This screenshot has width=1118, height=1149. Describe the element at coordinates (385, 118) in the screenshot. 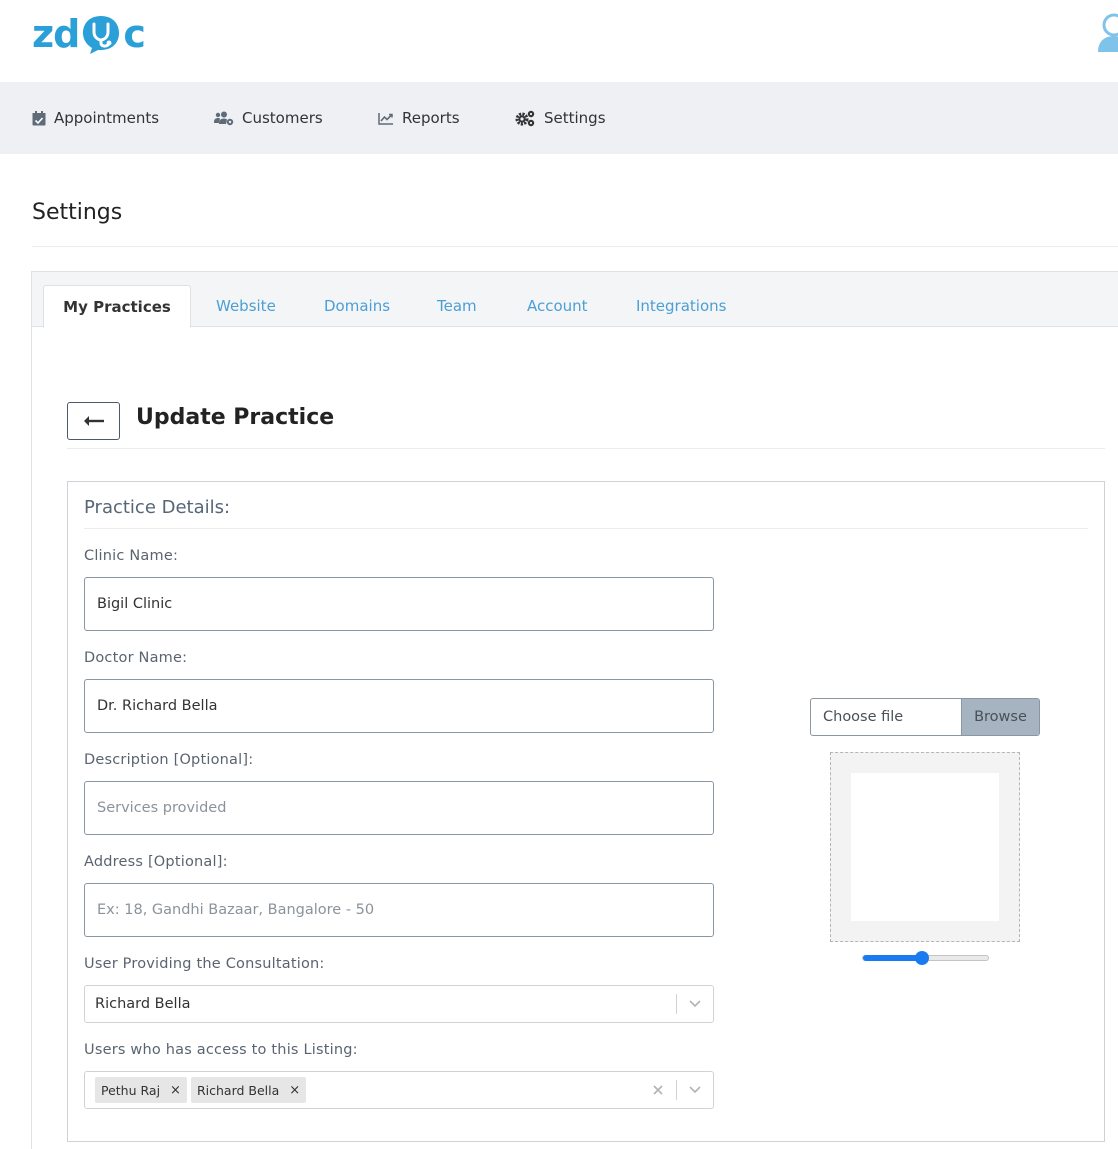

I see `chart-line-icon` at that location.